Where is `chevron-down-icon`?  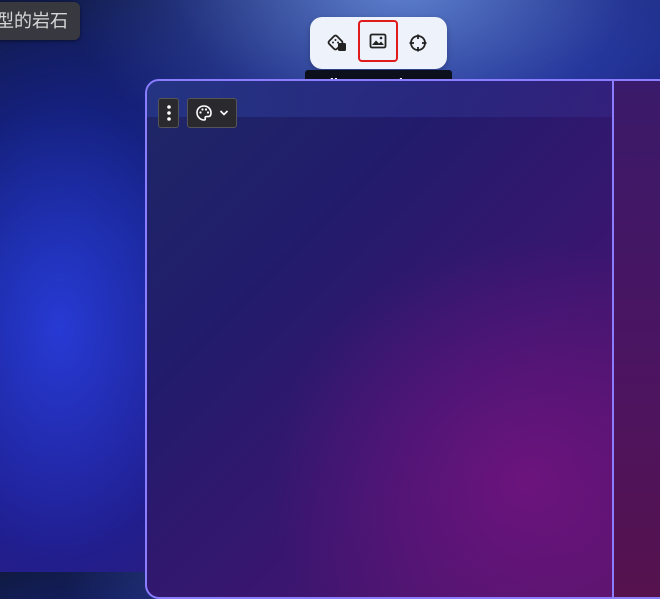 chevron-down-icon is located at coordinates (224, 113).